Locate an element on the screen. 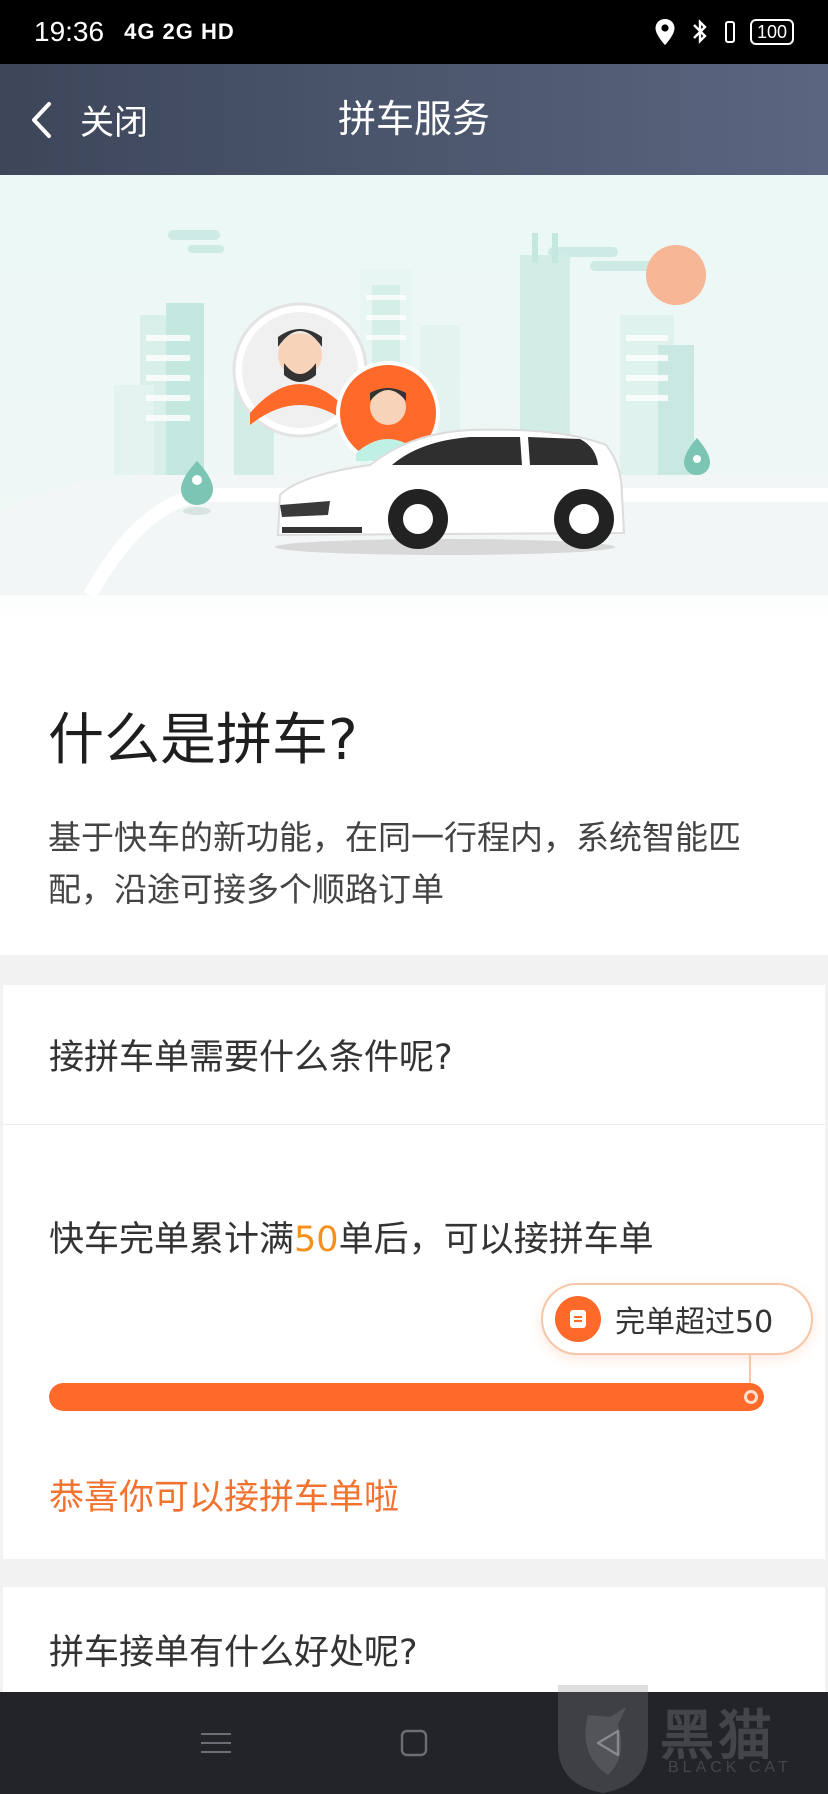 Image resolution: width=828 pixels, height=1794 pixels. condition-text-suffix: 单后，可以接拼车单 is located at coordinates (496, 1240).